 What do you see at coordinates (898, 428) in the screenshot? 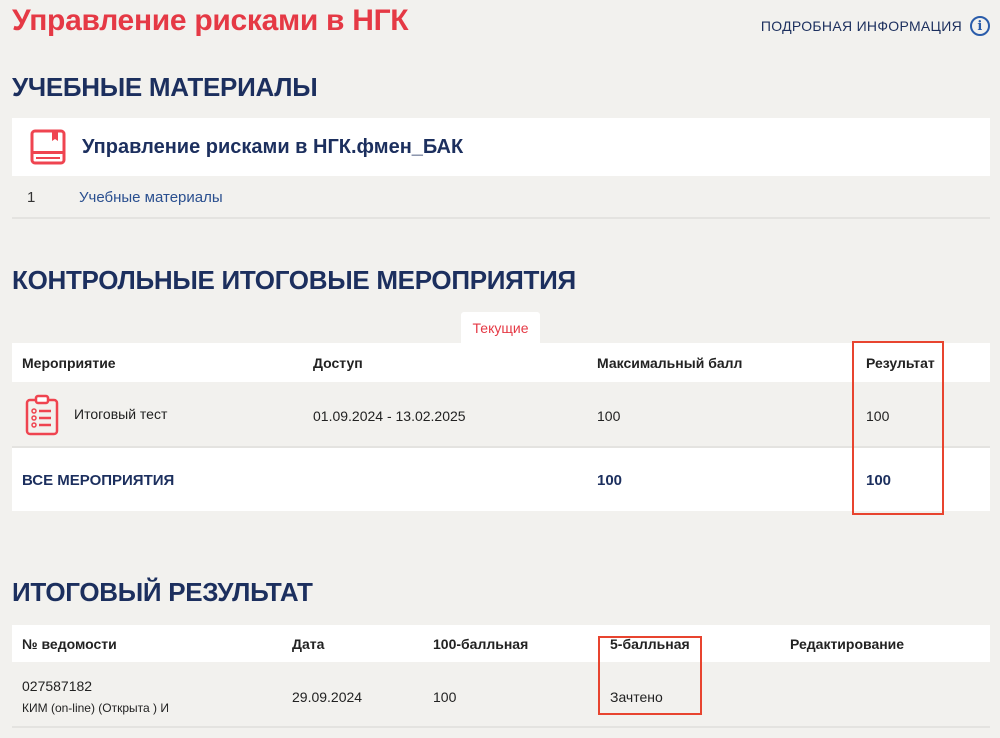
I see `result-highlight` at bounding box center [898, 428].